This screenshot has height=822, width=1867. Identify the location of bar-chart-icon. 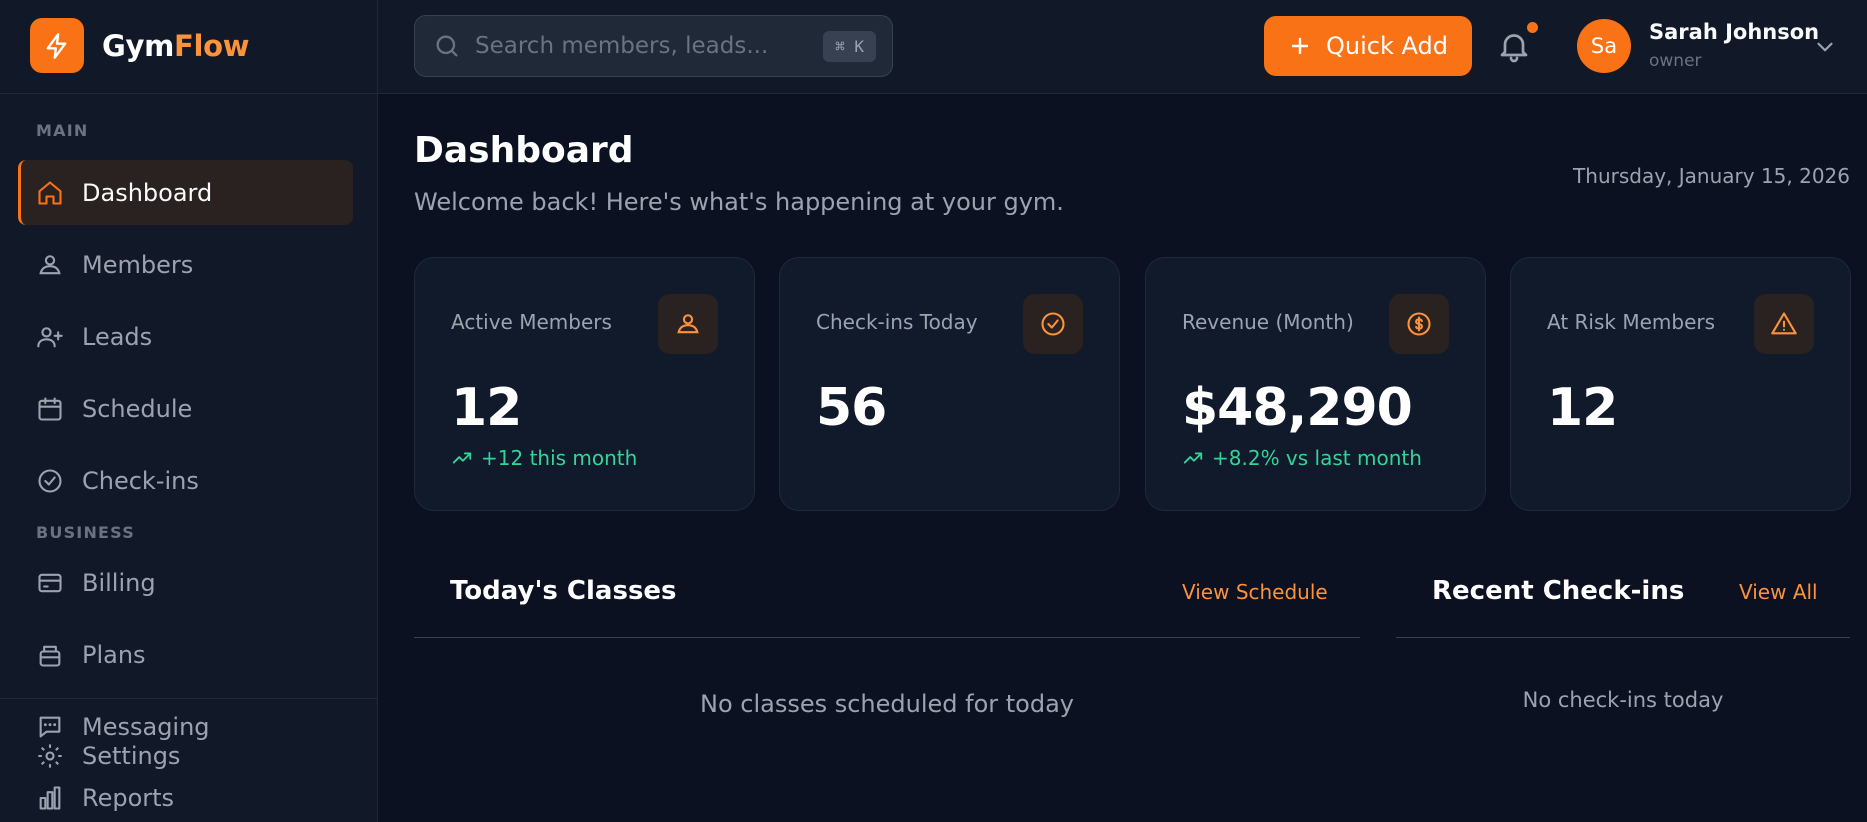
(50, 798).